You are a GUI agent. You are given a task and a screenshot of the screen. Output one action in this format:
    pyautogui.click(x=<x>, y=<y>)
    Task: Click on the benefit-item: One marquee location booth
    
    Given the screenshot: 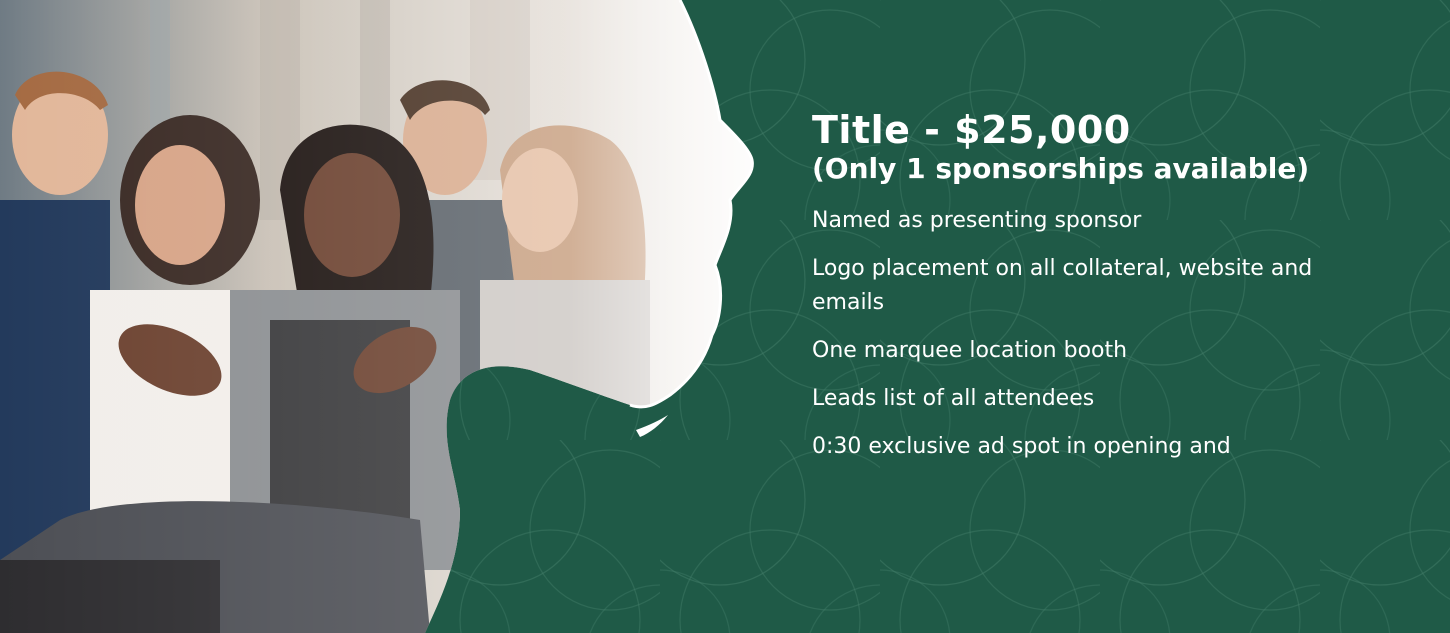 What is the action you would take?
    pyautogui.click(x=970, y=350)
    